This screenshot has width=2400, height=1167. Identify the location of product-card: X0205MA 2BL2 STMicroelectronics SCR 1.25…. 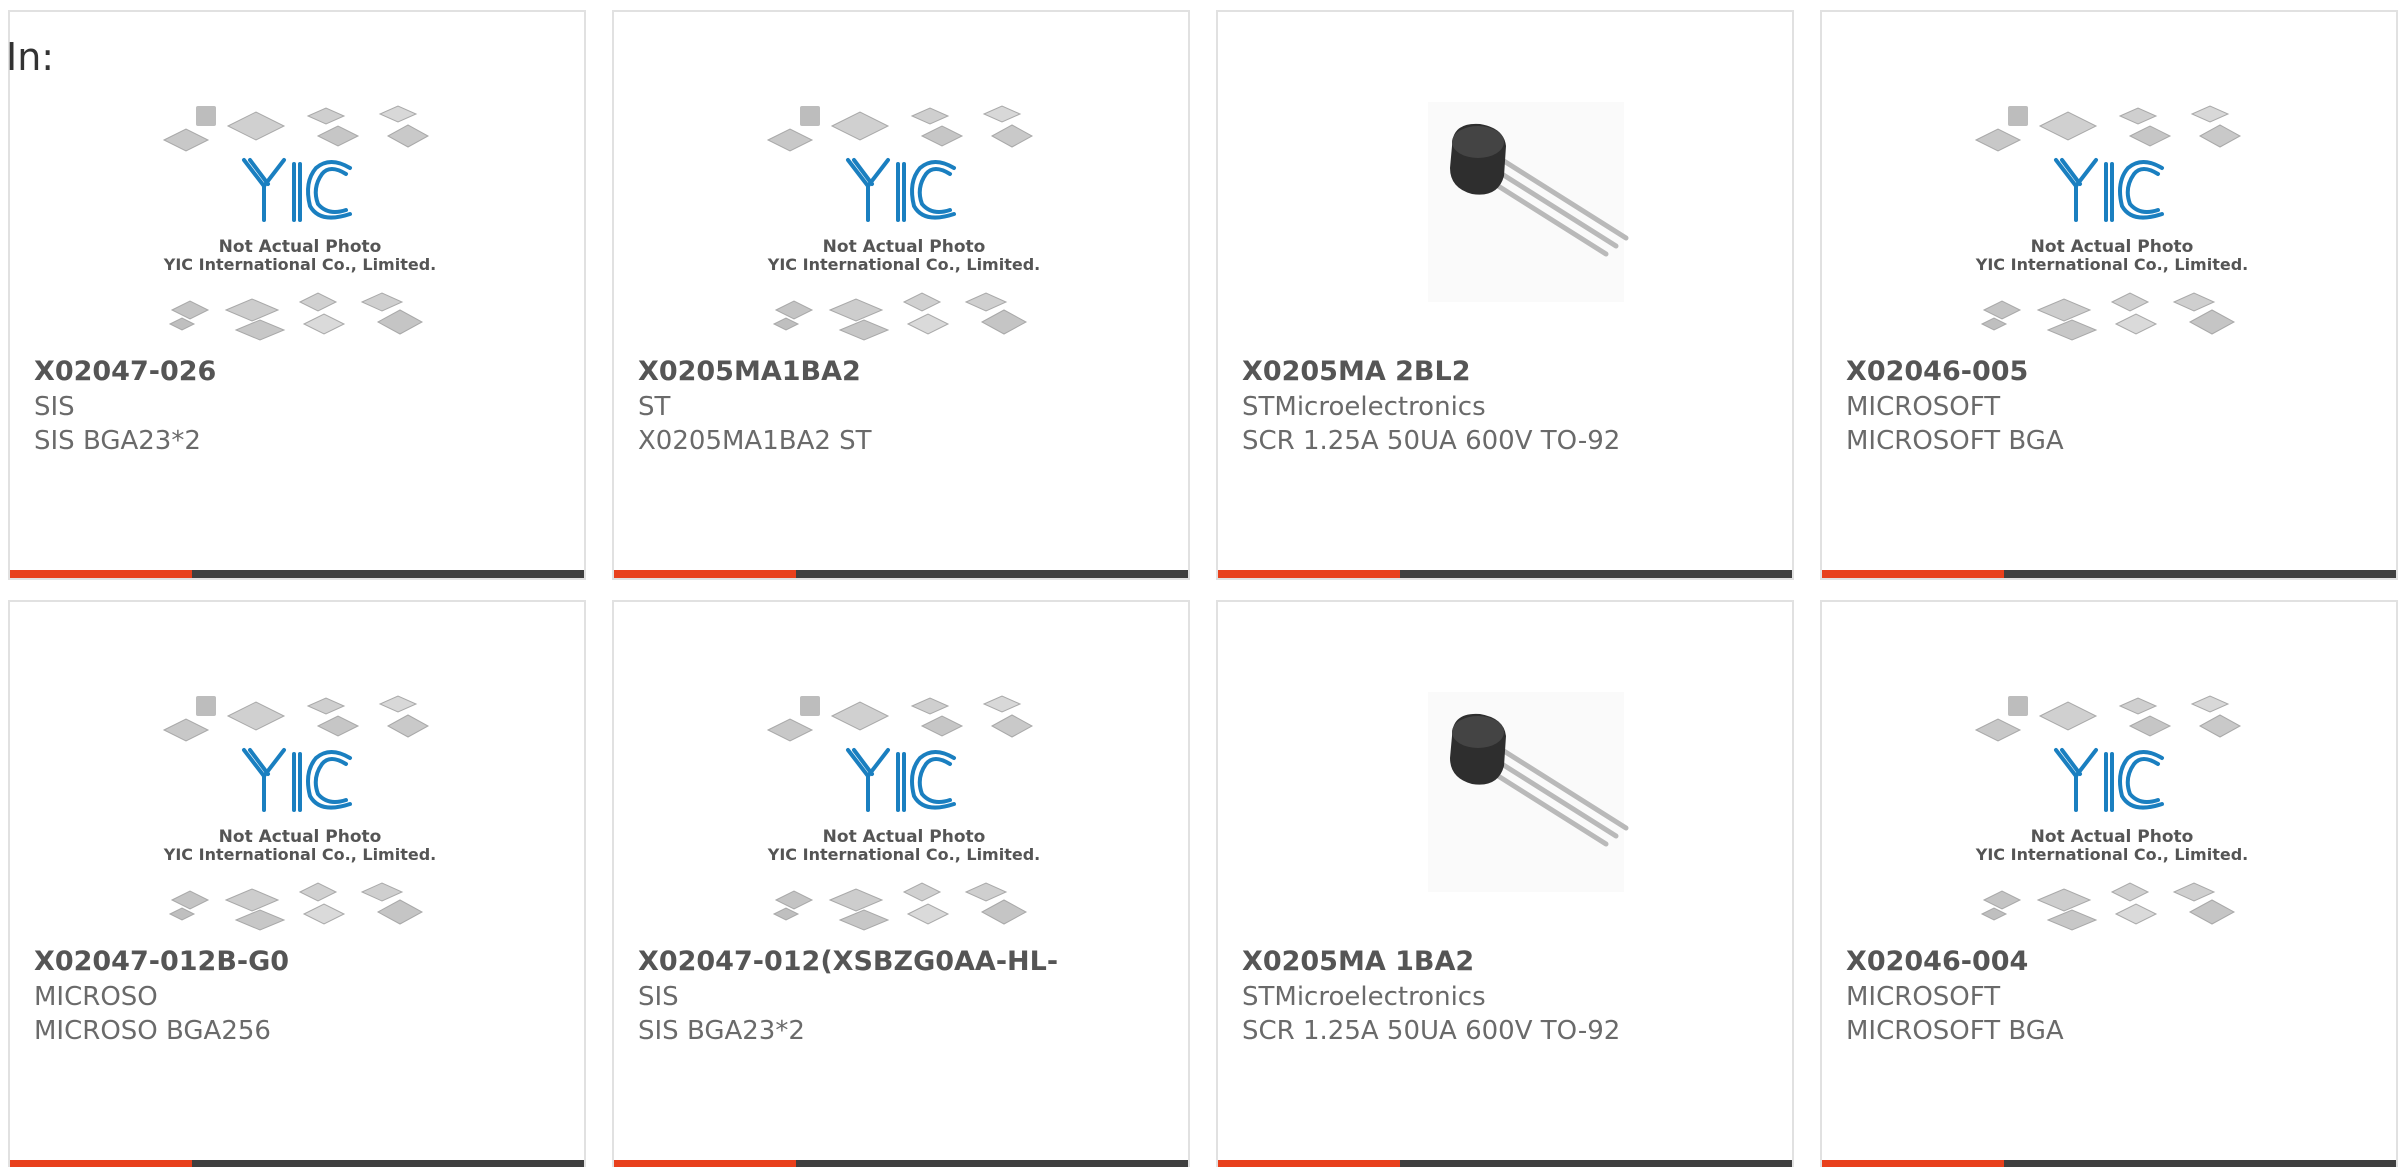
(1505, 295).